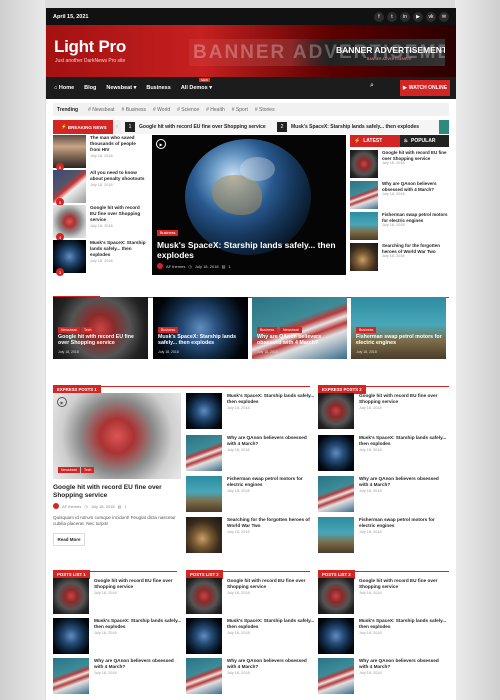  Describe the element at coordinates (375, 141) in the screenshot. I see `tab-latest: ⚡ LATEST` at that location.